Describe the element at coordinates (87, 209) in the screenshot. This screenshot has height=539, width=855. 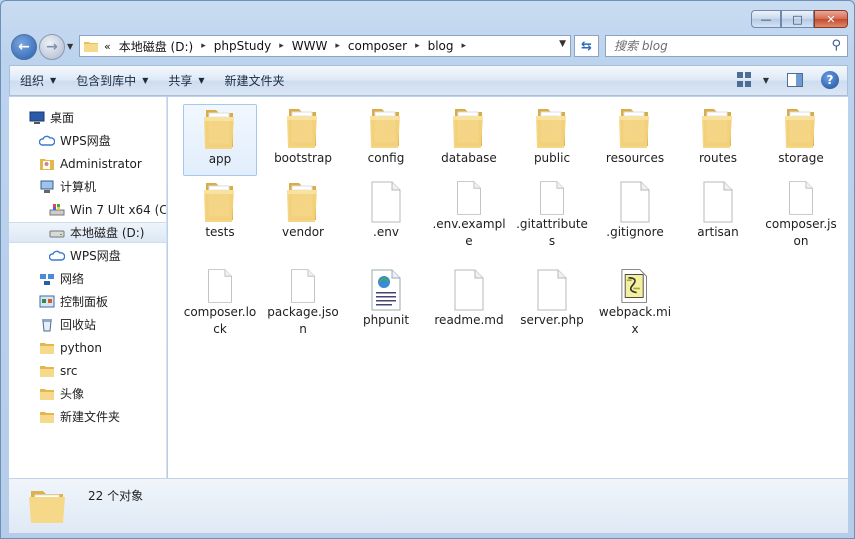
I see `sidebar-item: Win 7 Ult x64 (C:` at that location.